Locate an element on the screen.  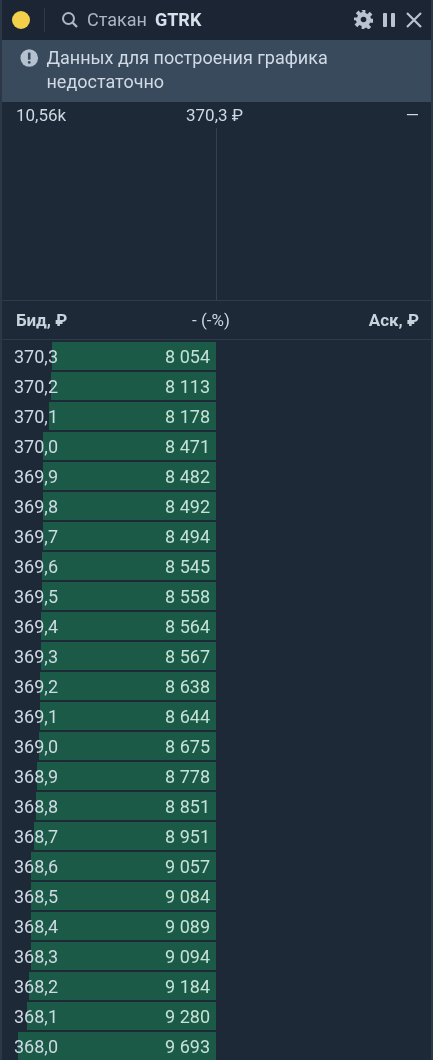
bid-price: 369,9 is located at coordinates (36, 476).